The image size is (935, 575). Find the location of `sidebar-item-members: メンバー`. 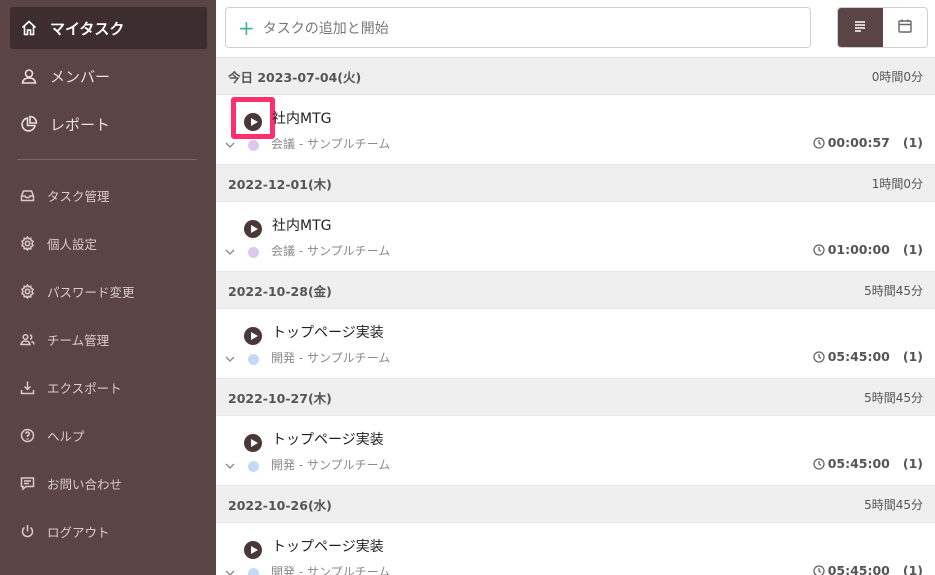

sidebar-item-members: メンバー is located at coordinates (108, 76).